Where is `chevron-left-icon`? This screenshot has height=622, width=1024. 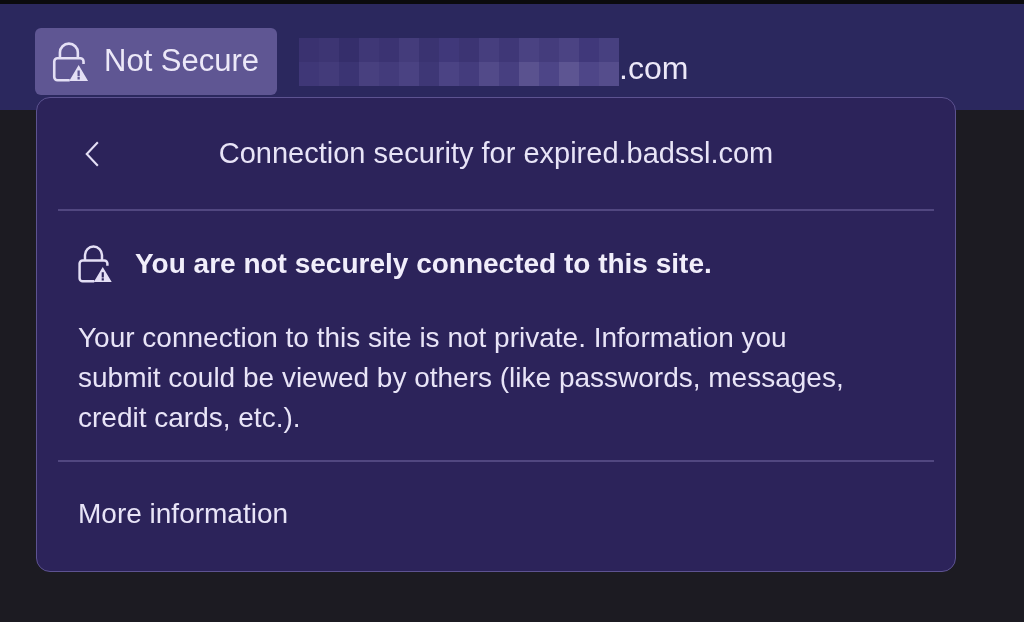
chevron-left-icon is located at coordinates (92, 153).